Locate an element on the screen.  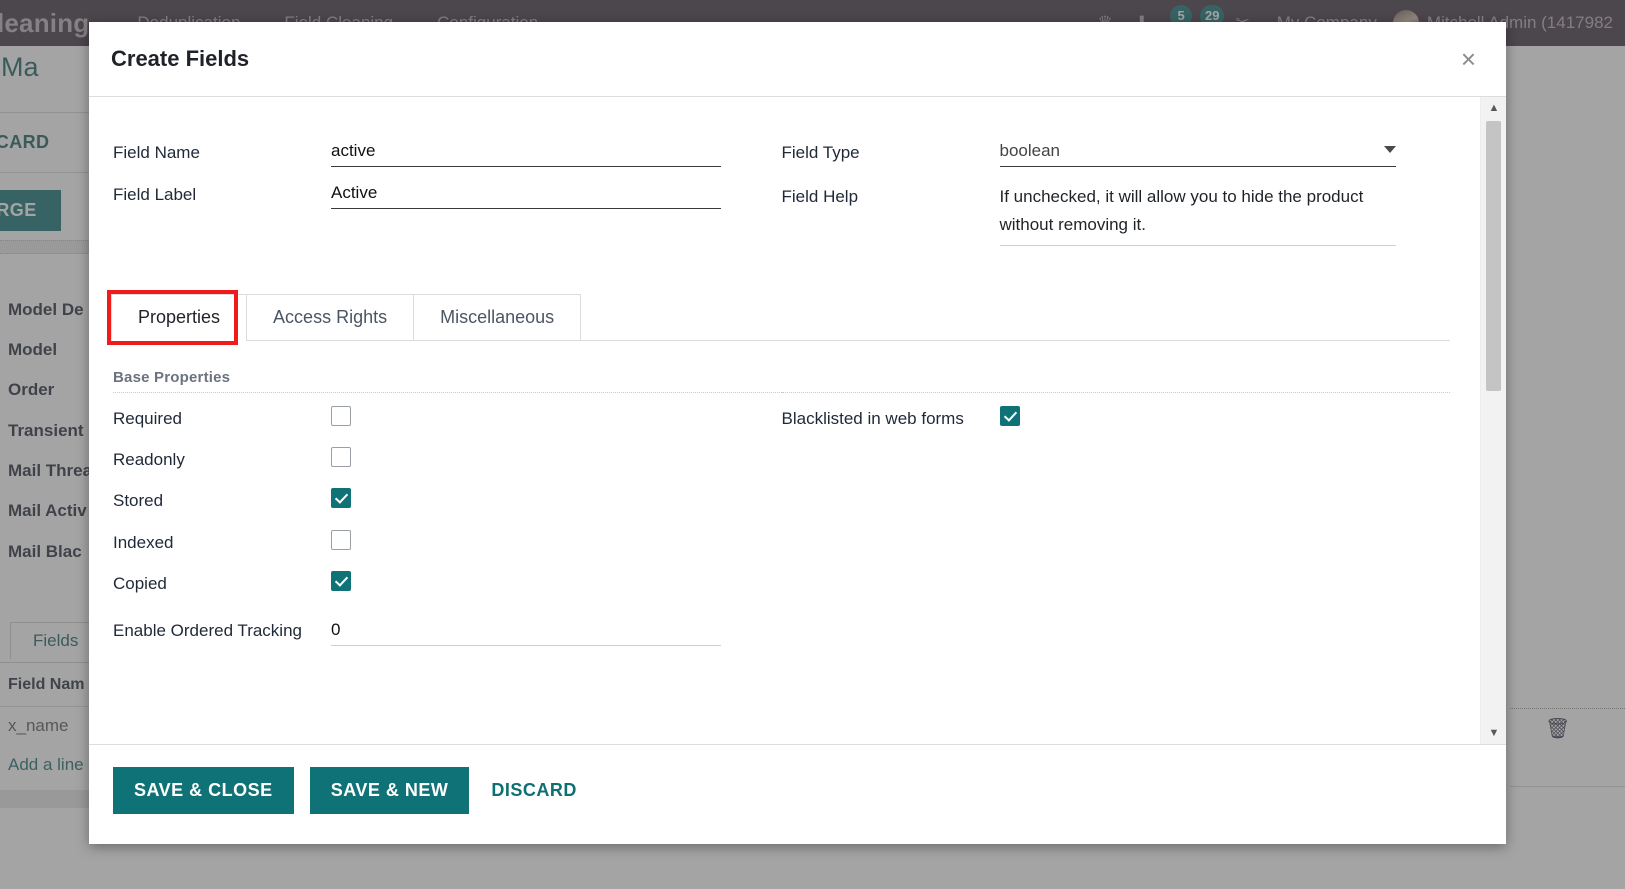
readonly-value is located at coordinates (556, 458).